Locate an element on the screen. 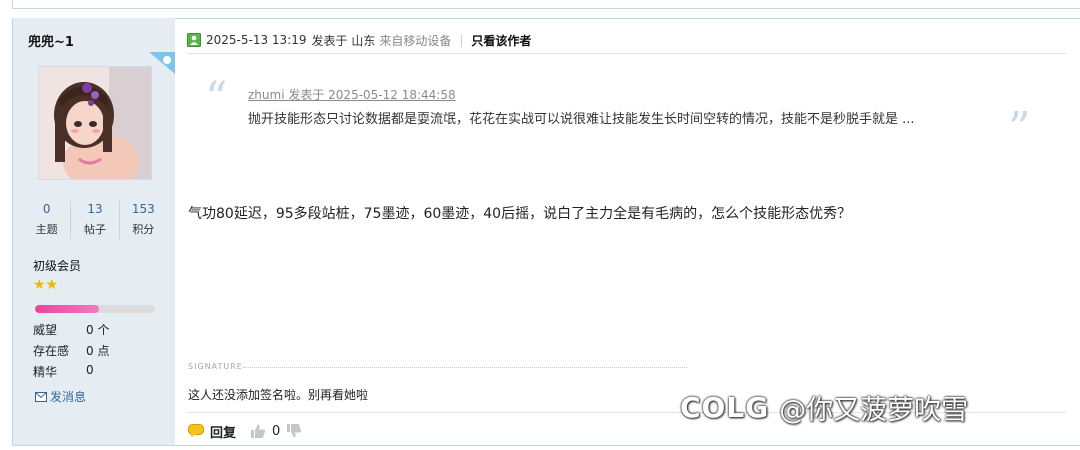 Image resolution: width=1080 pixels, height=450 pixels. online-badge-icon is located at coordinates (162, 63).